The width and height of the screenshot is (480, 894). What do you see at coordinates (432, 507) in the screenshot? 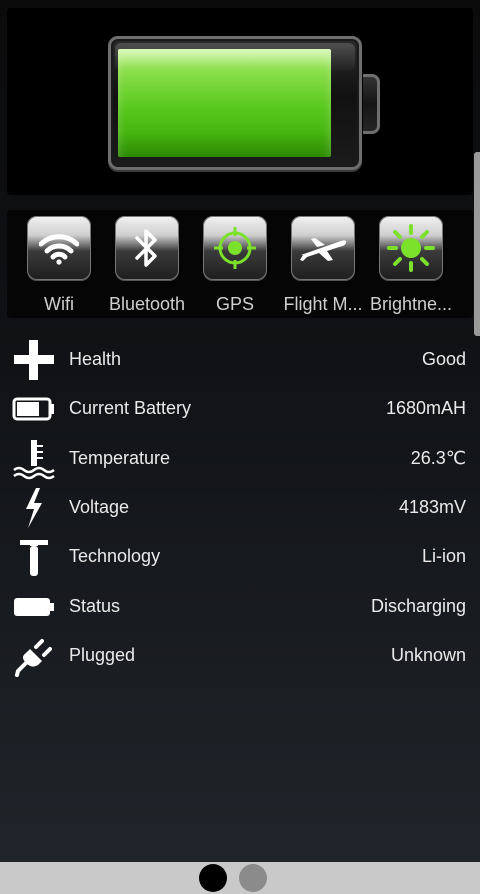
I see `info-value-voltage: 4183mV` at bounding box center [432, 507].